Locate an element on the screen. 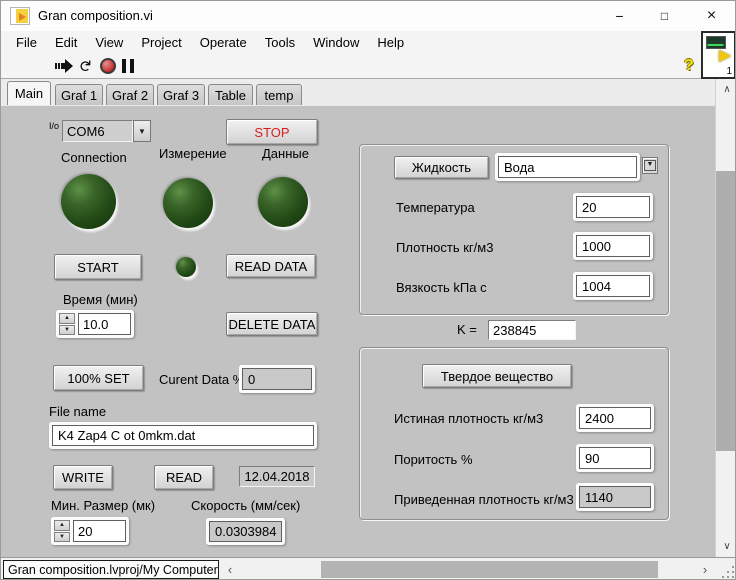 The height and width of the screenshot is (580, 736). time-control: ▲ ▼ 10.0 is located at coordinates (95, 324).